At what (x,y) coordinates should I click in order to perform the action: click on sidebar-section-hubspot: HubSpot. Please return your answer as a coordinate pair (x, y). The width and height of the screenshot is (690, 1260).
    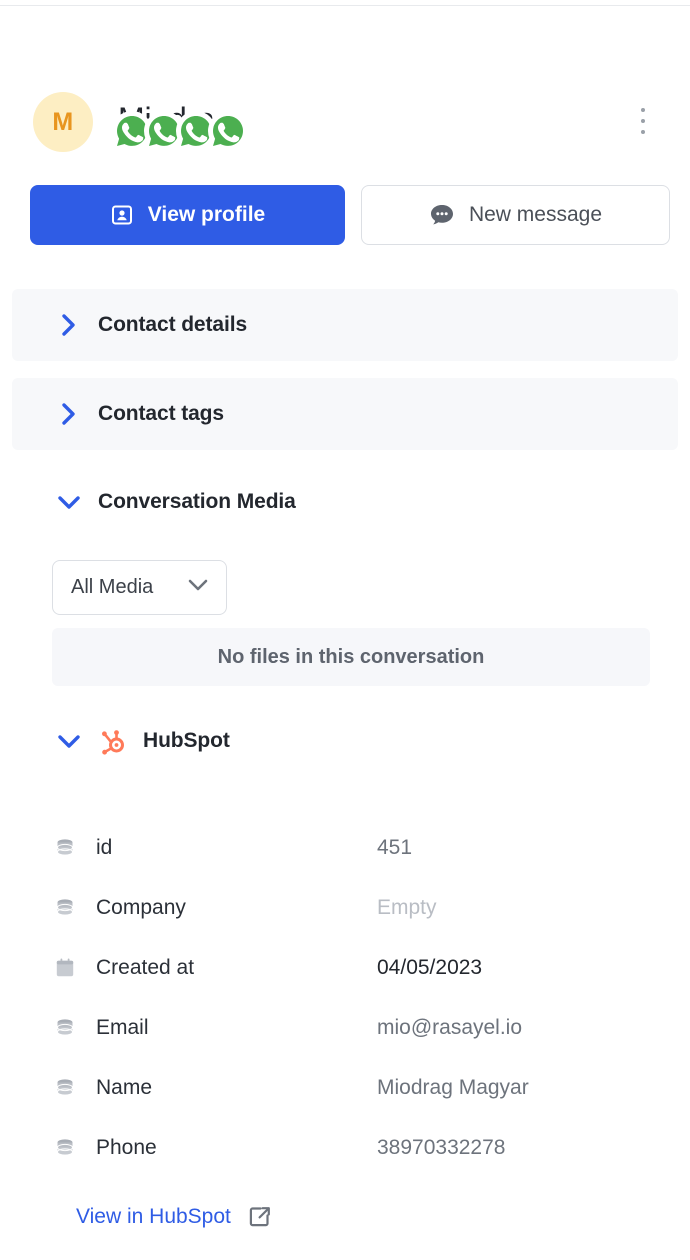
    Looking at the image, I should click on (345, 741).